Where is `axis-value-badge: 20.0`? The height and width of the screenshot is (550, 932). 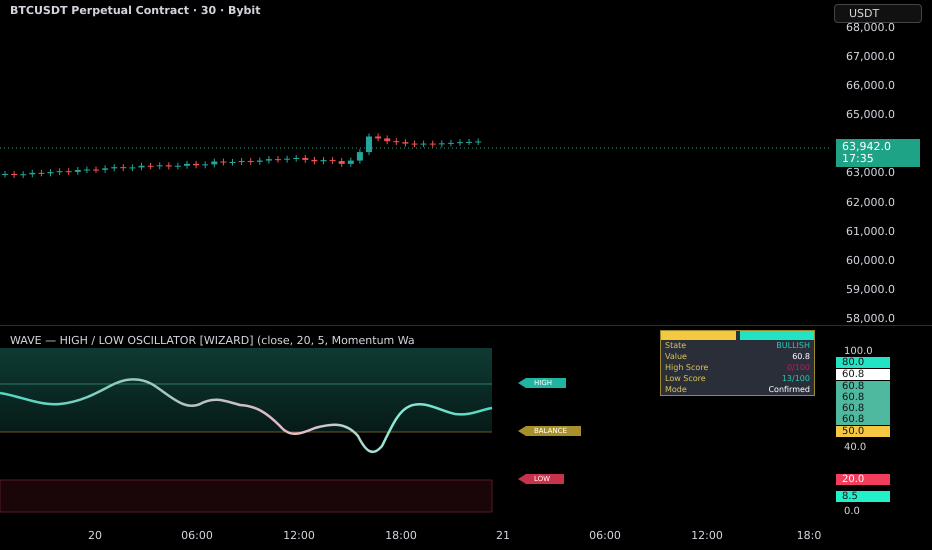
axis-value-badge: 20.0 is located at coordinates (863, 479).